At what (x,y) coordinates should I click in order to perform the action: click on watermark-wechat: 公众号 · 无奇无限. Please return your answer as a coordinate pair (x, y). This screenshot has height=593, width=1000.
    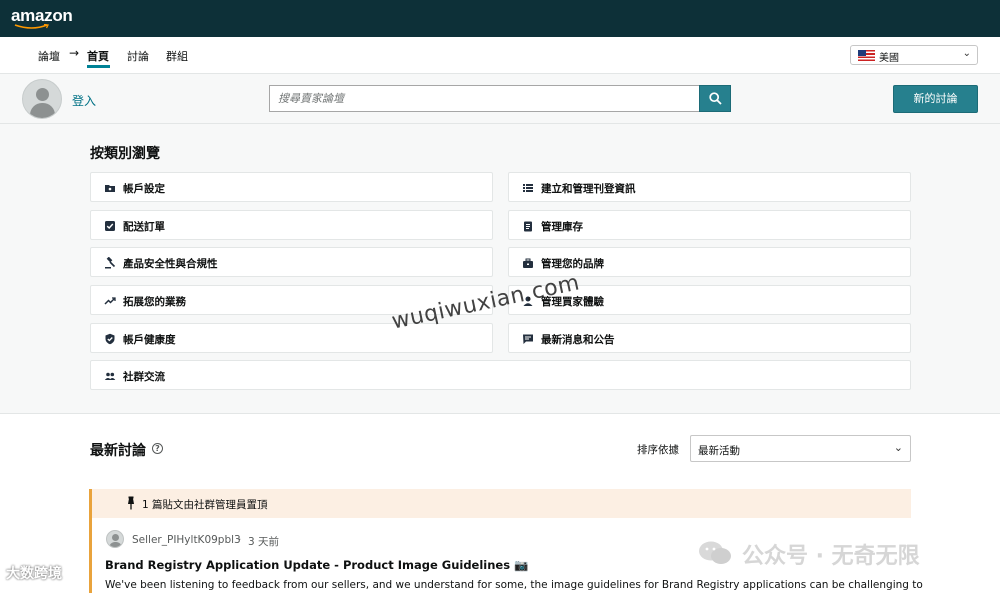
    Looking at the image, I should click on (831, 556).